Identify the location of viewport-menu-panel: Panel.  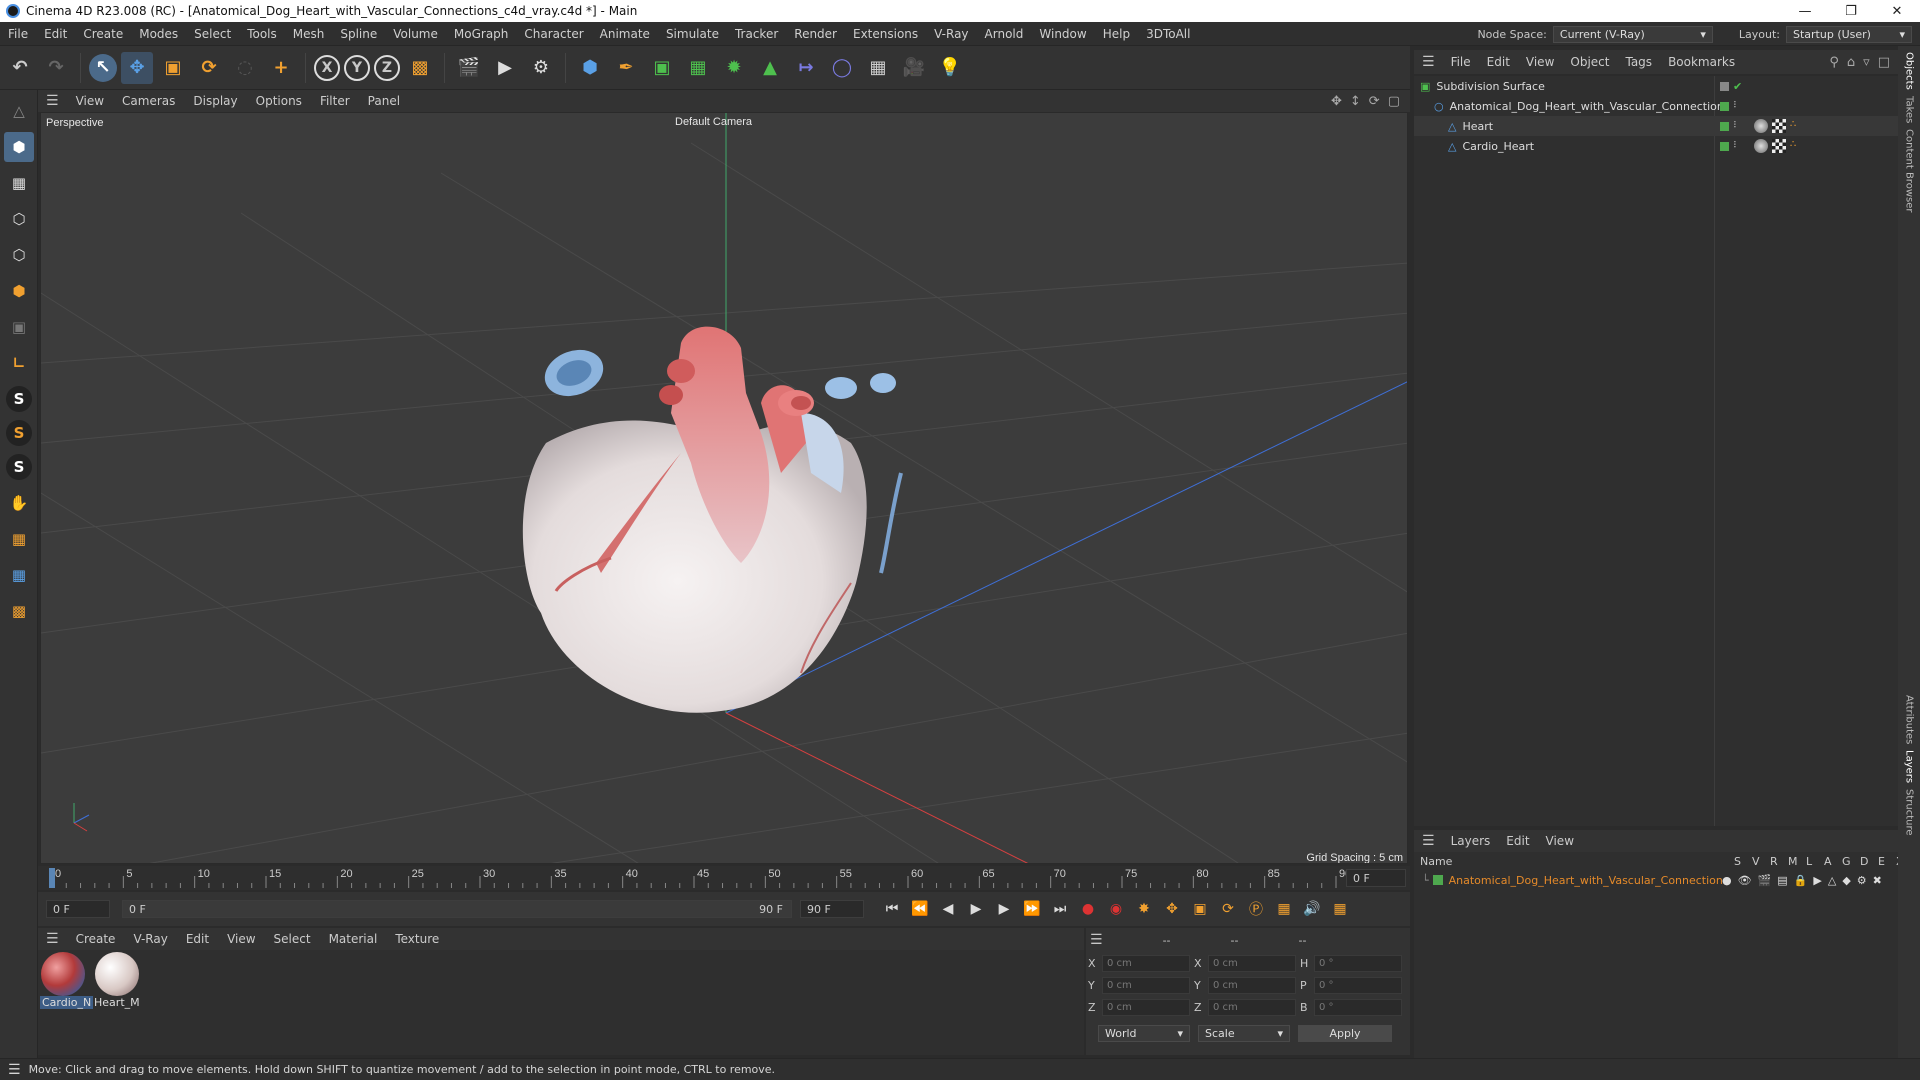
(384, 101).